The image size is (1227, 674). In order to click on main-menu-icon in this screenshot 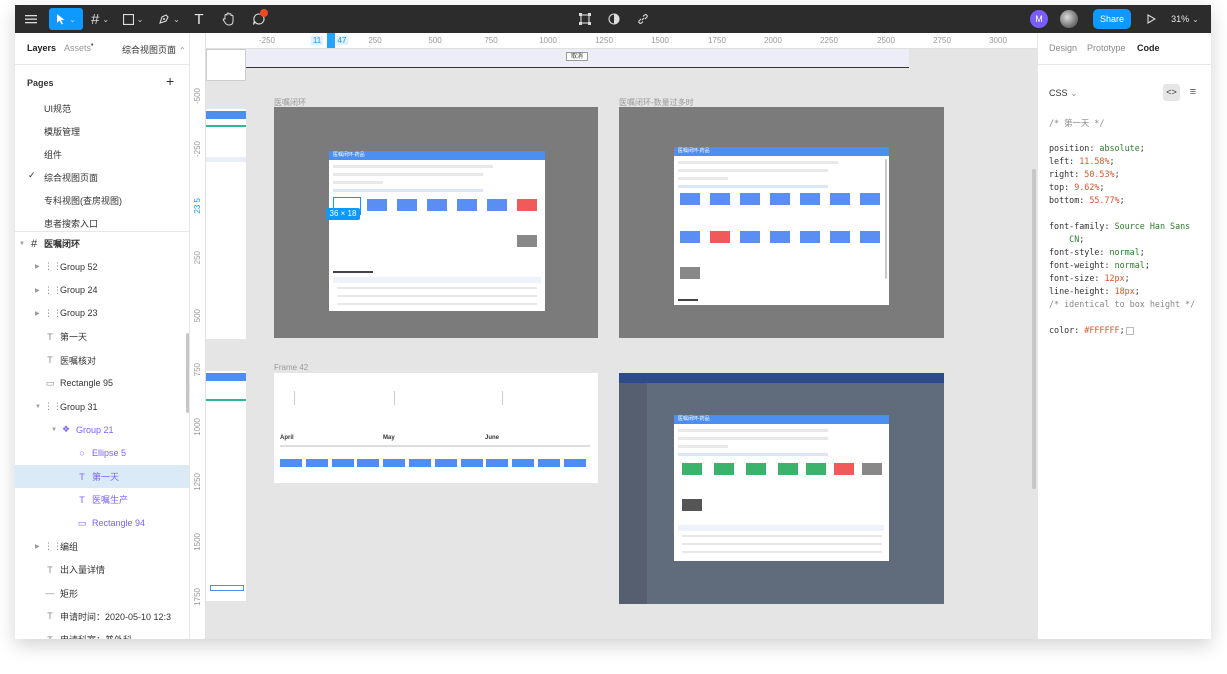, I will do `click(31, 19)`.